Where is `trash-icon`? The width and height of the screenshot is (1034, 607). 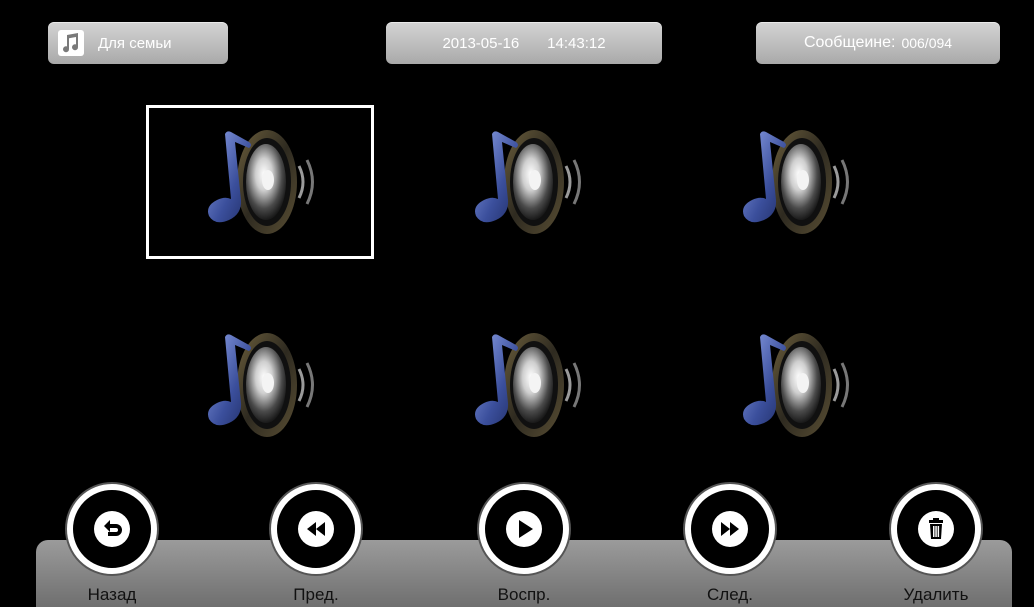 trash-icon is located at coordinates (936, 529).